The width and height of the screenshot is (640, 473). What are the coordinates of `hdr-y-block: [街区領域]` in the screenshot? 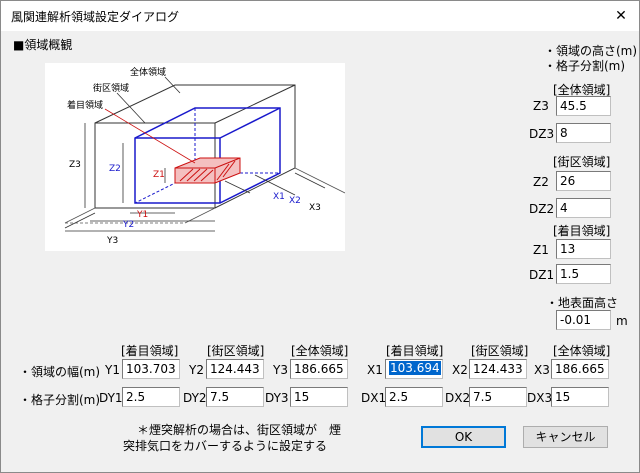 It's located at (236, 351).